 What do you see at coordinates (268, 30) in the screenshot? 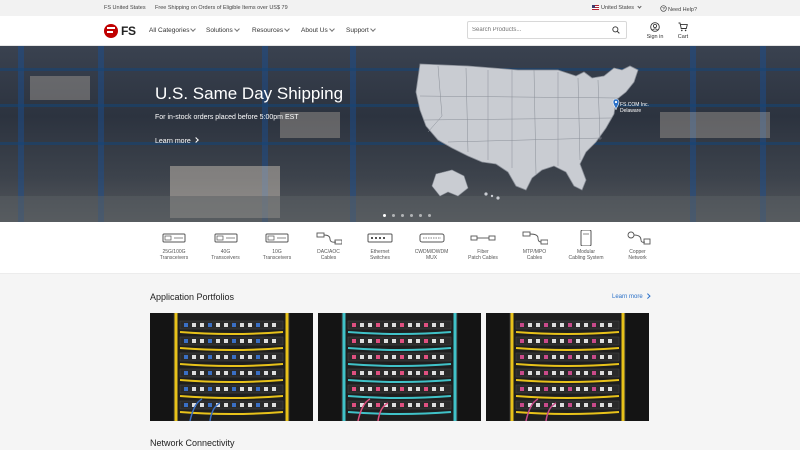
I see `nav-label: Resources` at bounding box center [268, 30].